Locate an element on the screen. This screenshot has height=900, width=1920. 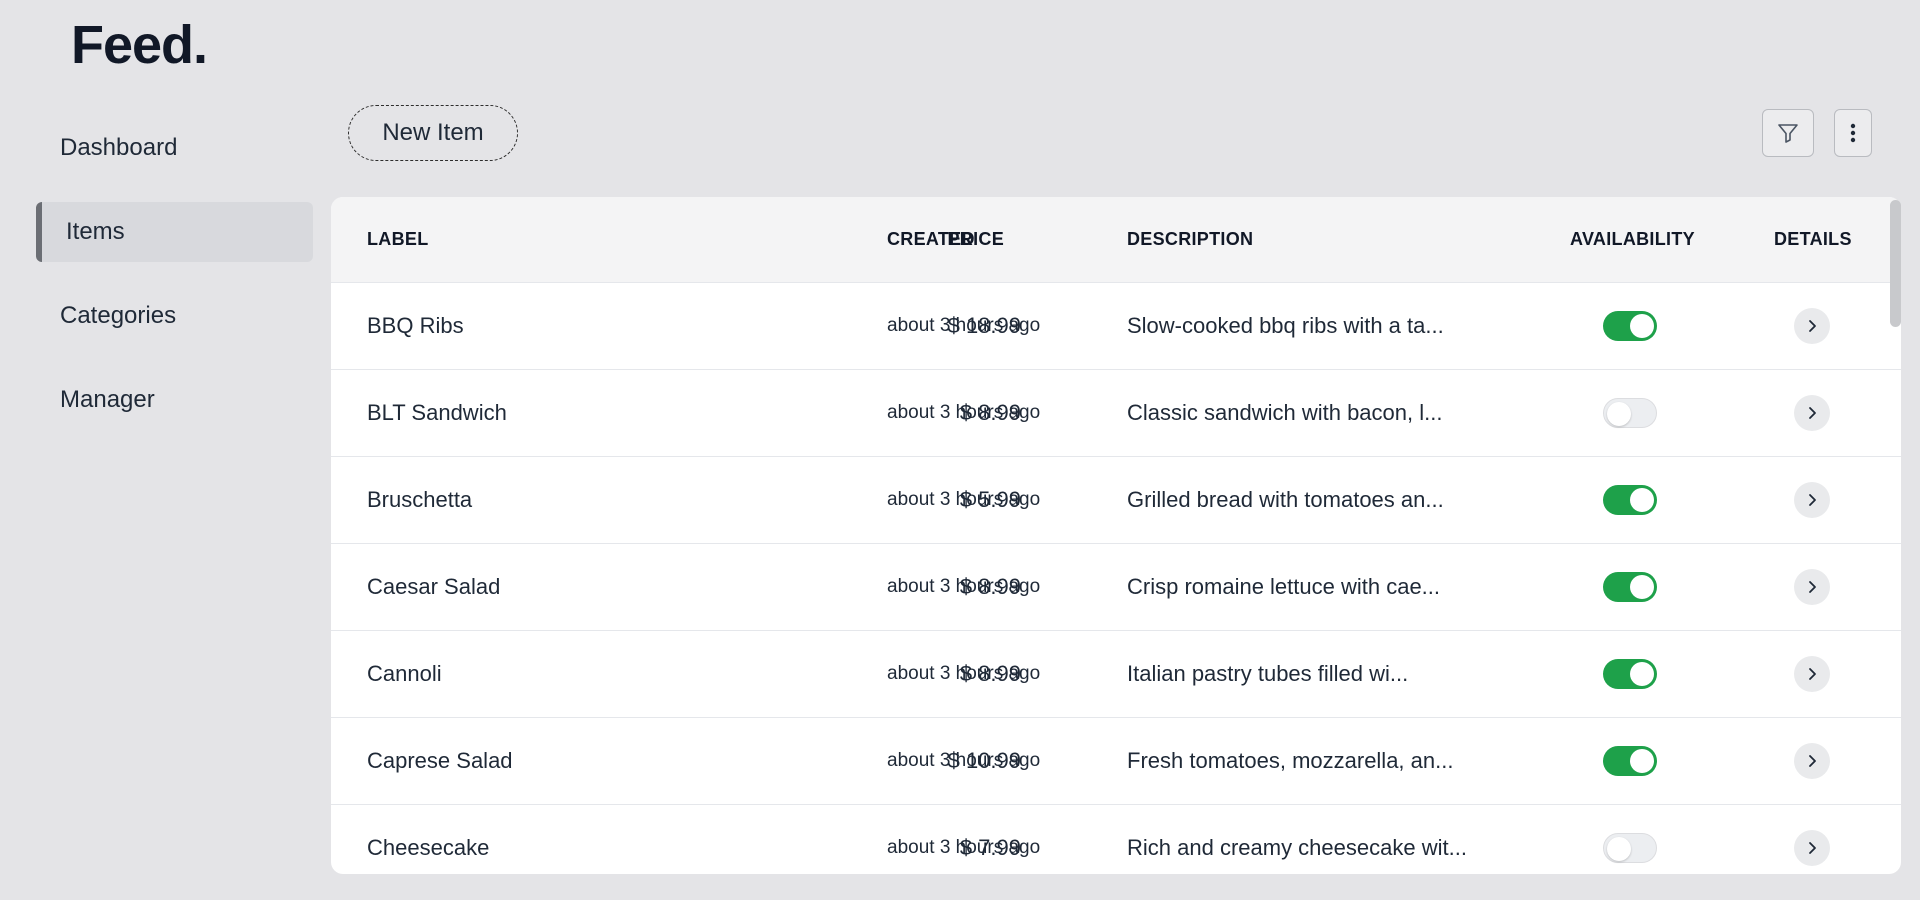
item-label: Caesar Salad is located at coordinates (434, 586).